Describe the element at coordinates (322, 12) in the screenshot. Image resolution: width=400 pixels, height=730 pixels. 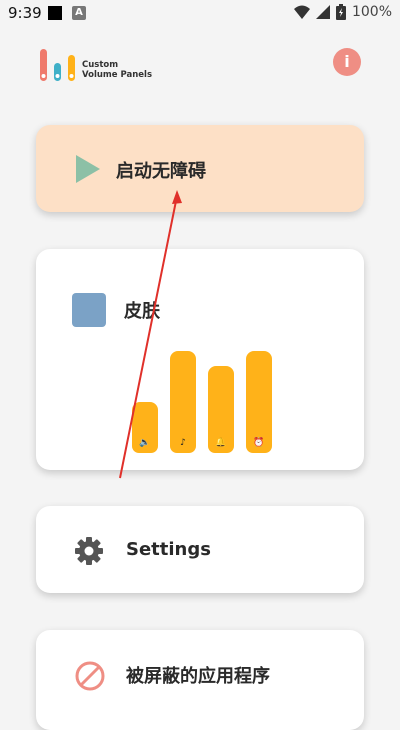
I see `signal-icon` at that location.